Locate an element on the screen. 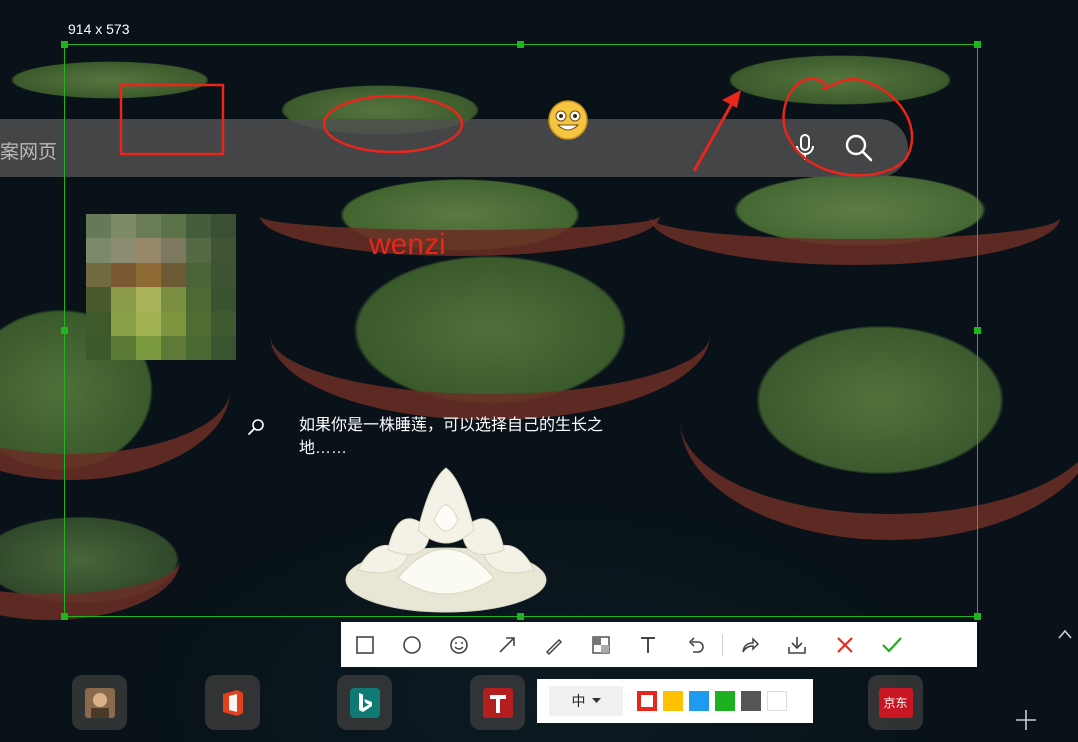 Image resolution: width=1078 pixels, height=742 pixels. pen-icon is located at coordinates (553, 646).